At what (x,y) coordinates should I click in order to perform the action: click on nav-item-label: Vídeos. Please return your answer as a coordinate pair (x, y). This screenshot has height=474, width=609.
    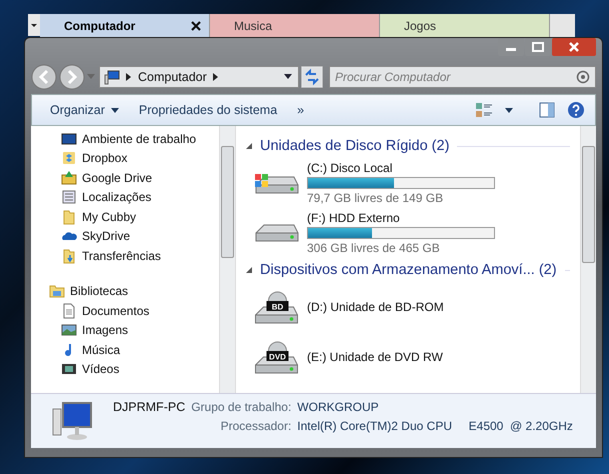
    Looking at the image, I should click on (101, 369).